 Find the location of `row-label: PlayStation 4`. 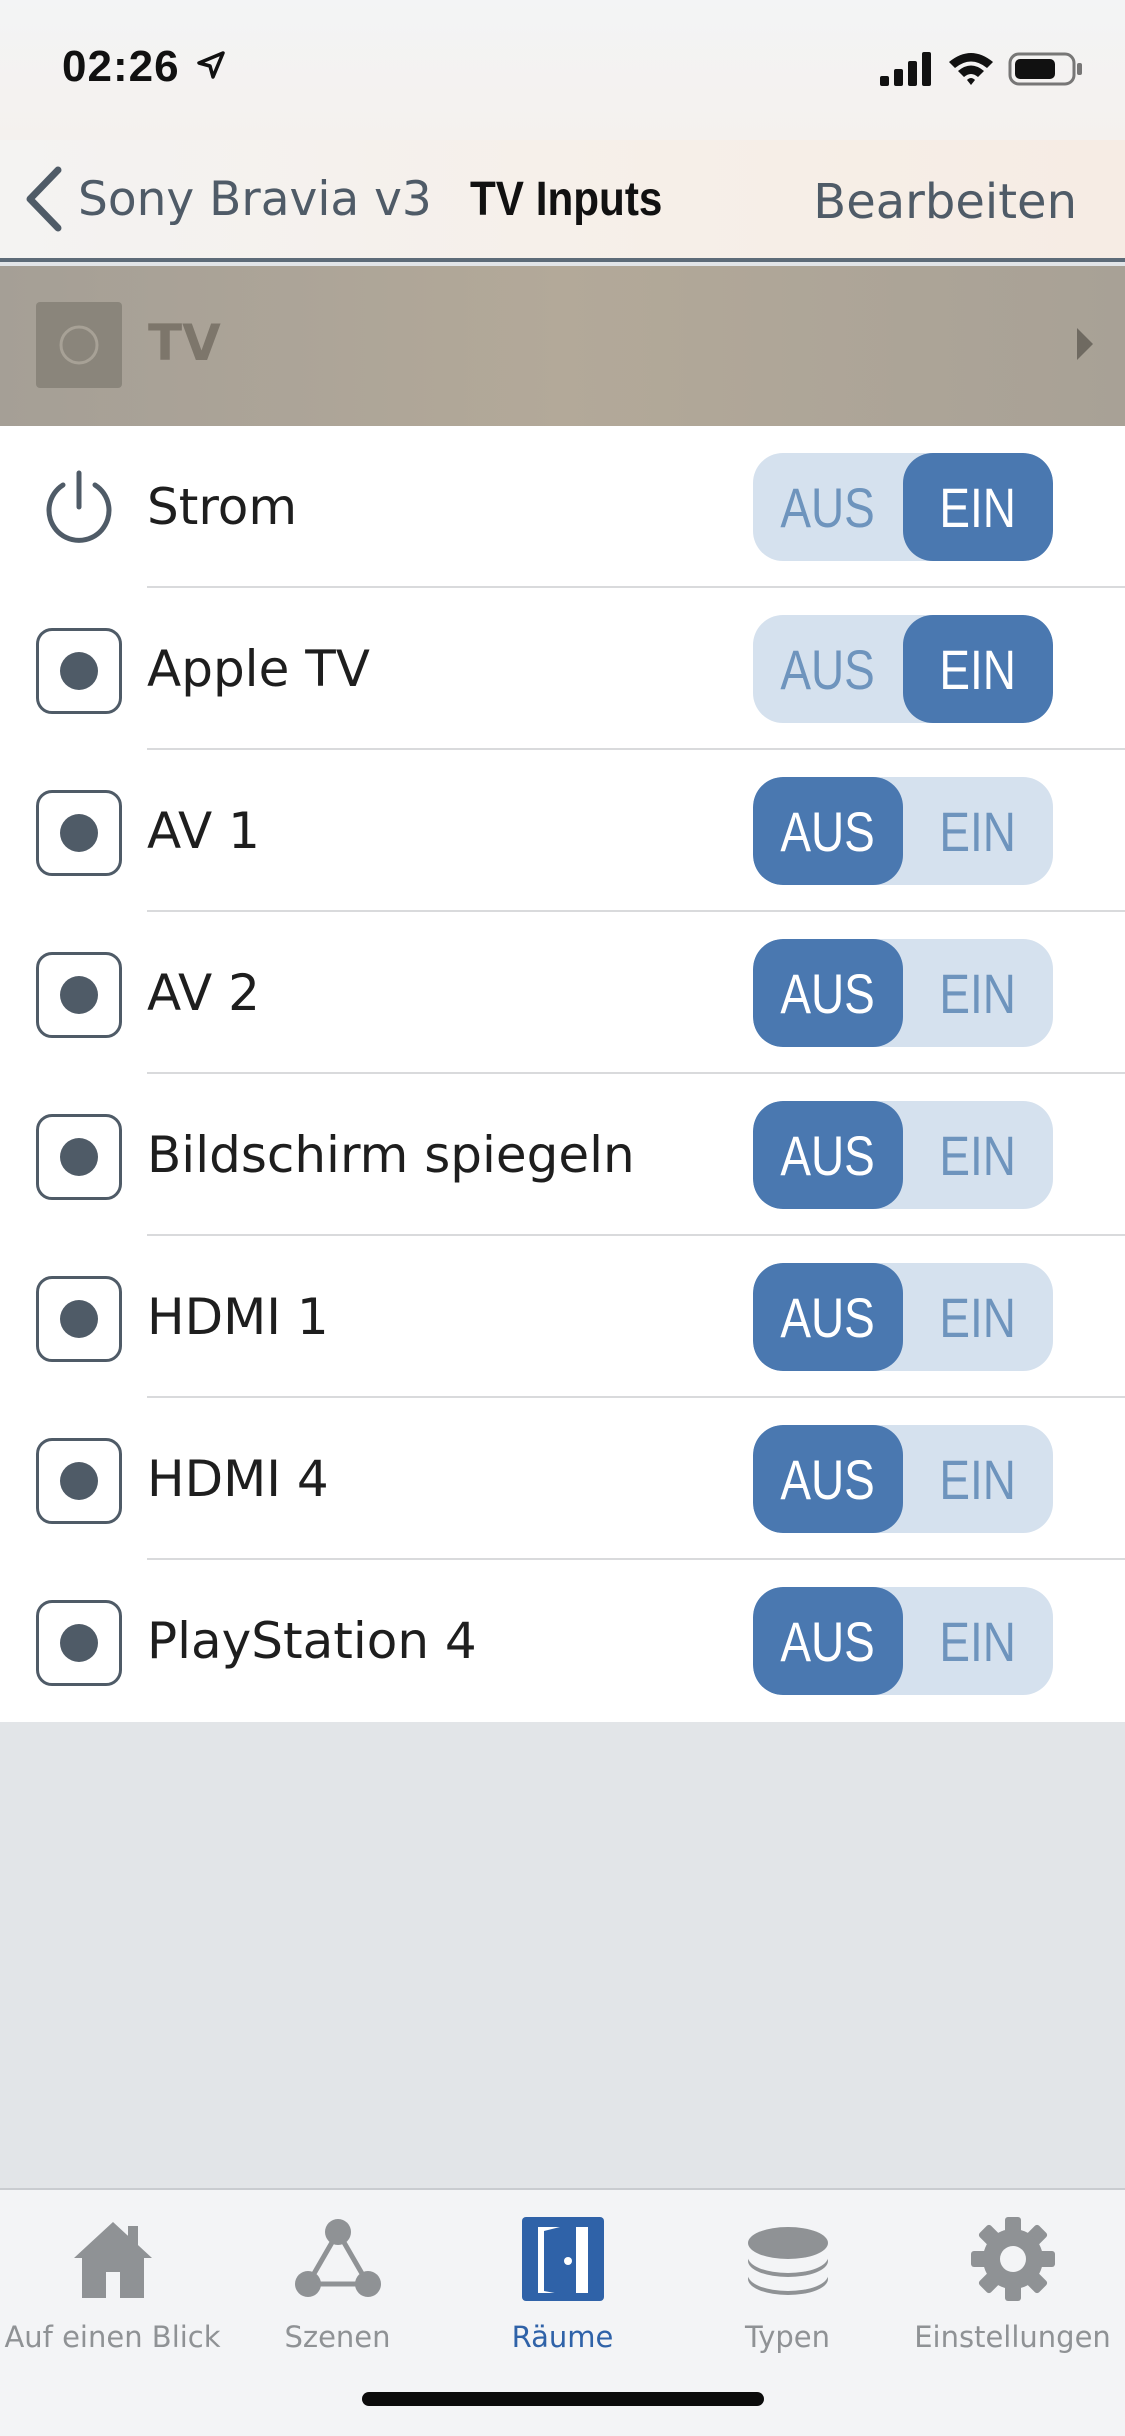

row-label: PlayStation 4 is located at coordinates (312, 1641).